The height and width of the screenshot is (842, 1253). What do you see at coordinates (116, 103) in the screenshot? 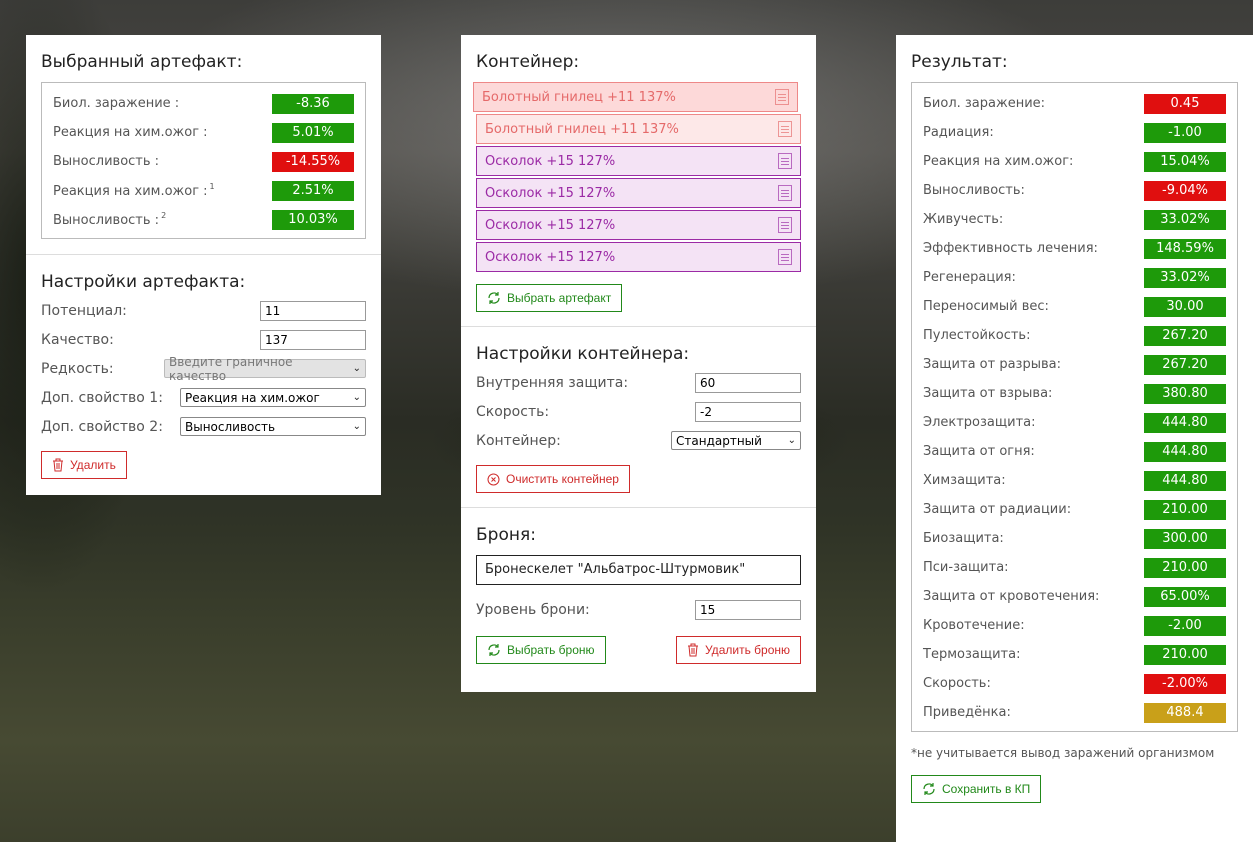
I see `stat-label: Биол. заражение :` at bounding box center [116, 103].